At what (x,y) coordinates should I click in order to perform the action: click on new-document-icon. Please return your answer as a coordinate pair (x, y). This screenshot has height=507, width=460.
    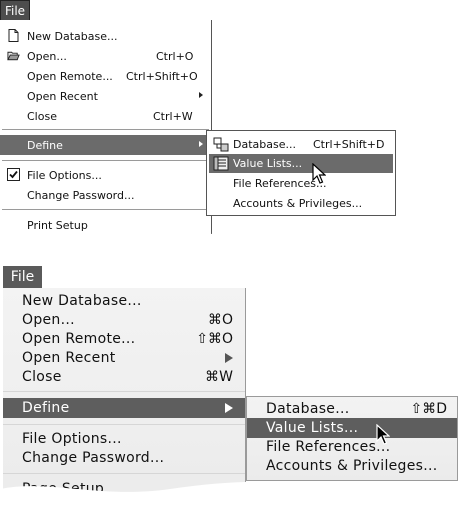
    Looking at the image, I should click on (13, 35).